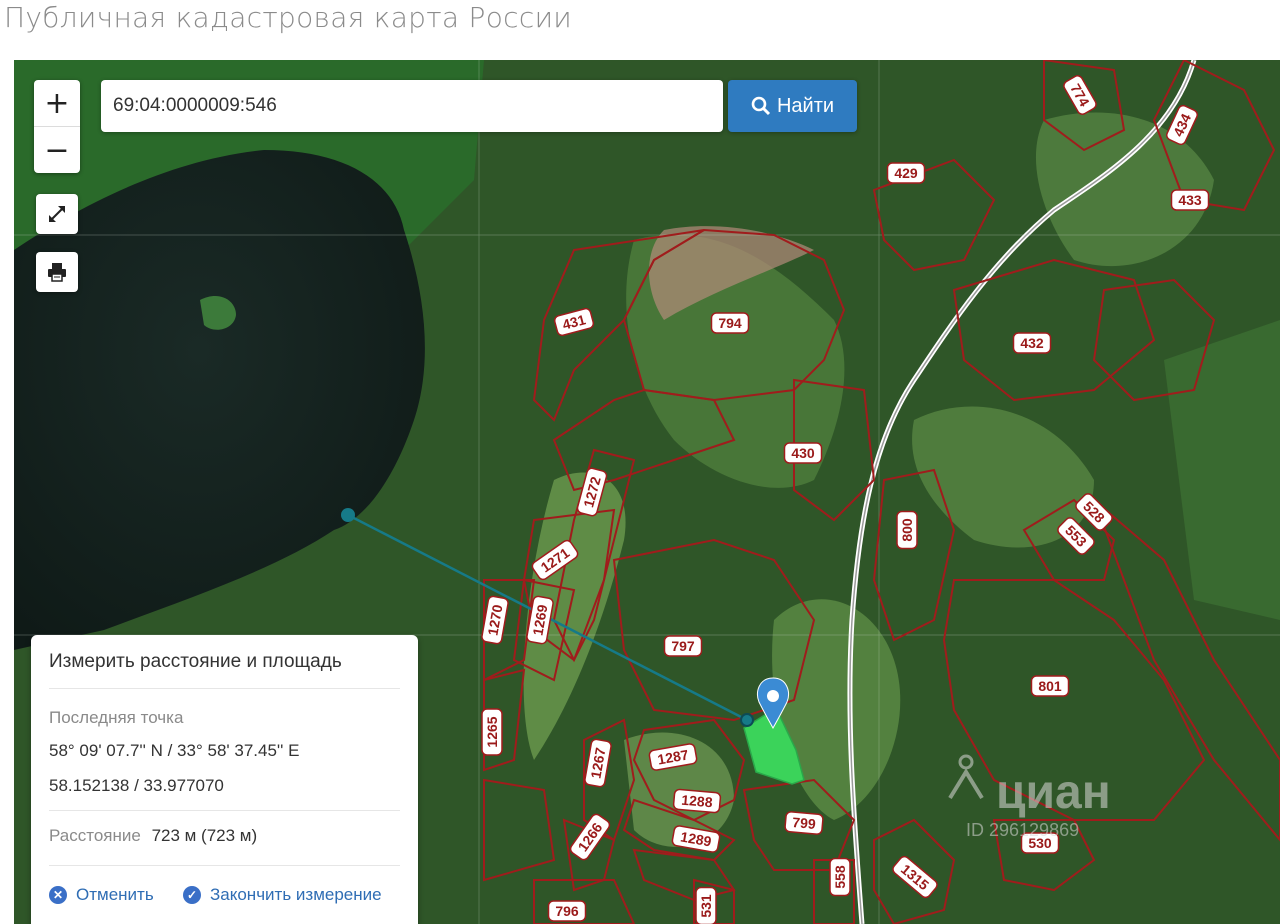  I want to click on fullscreen-control, so click(57, 214).